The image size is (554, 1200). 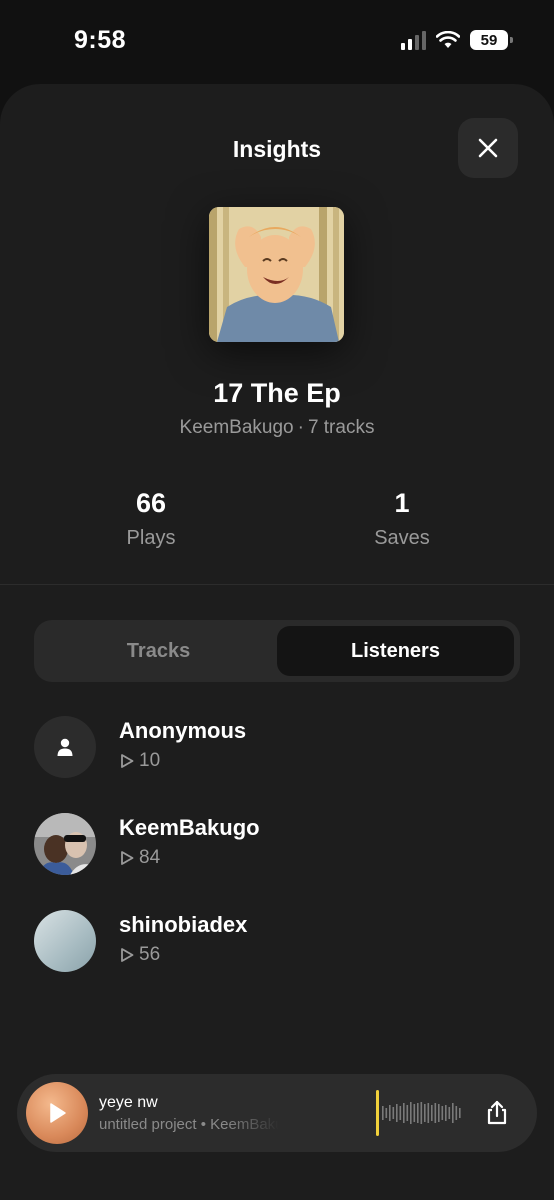 What do you see at coordinates (151, 519) in the screenshot?
I see `plays-stat: 66 Plays` at bounding box center [151, 519].